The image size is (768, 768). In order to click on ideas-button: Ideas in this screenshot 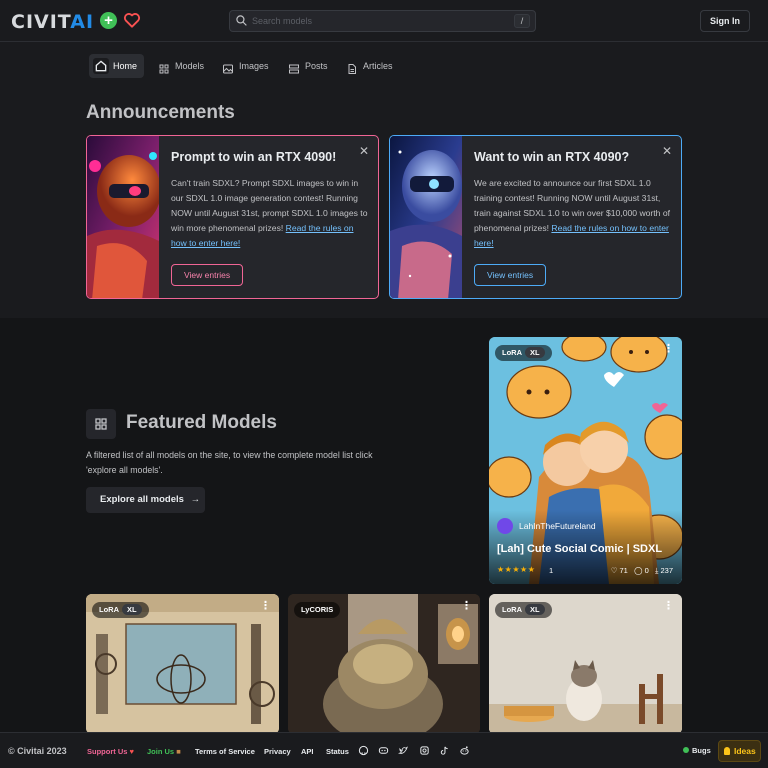, I will do `click(739, 751)`.